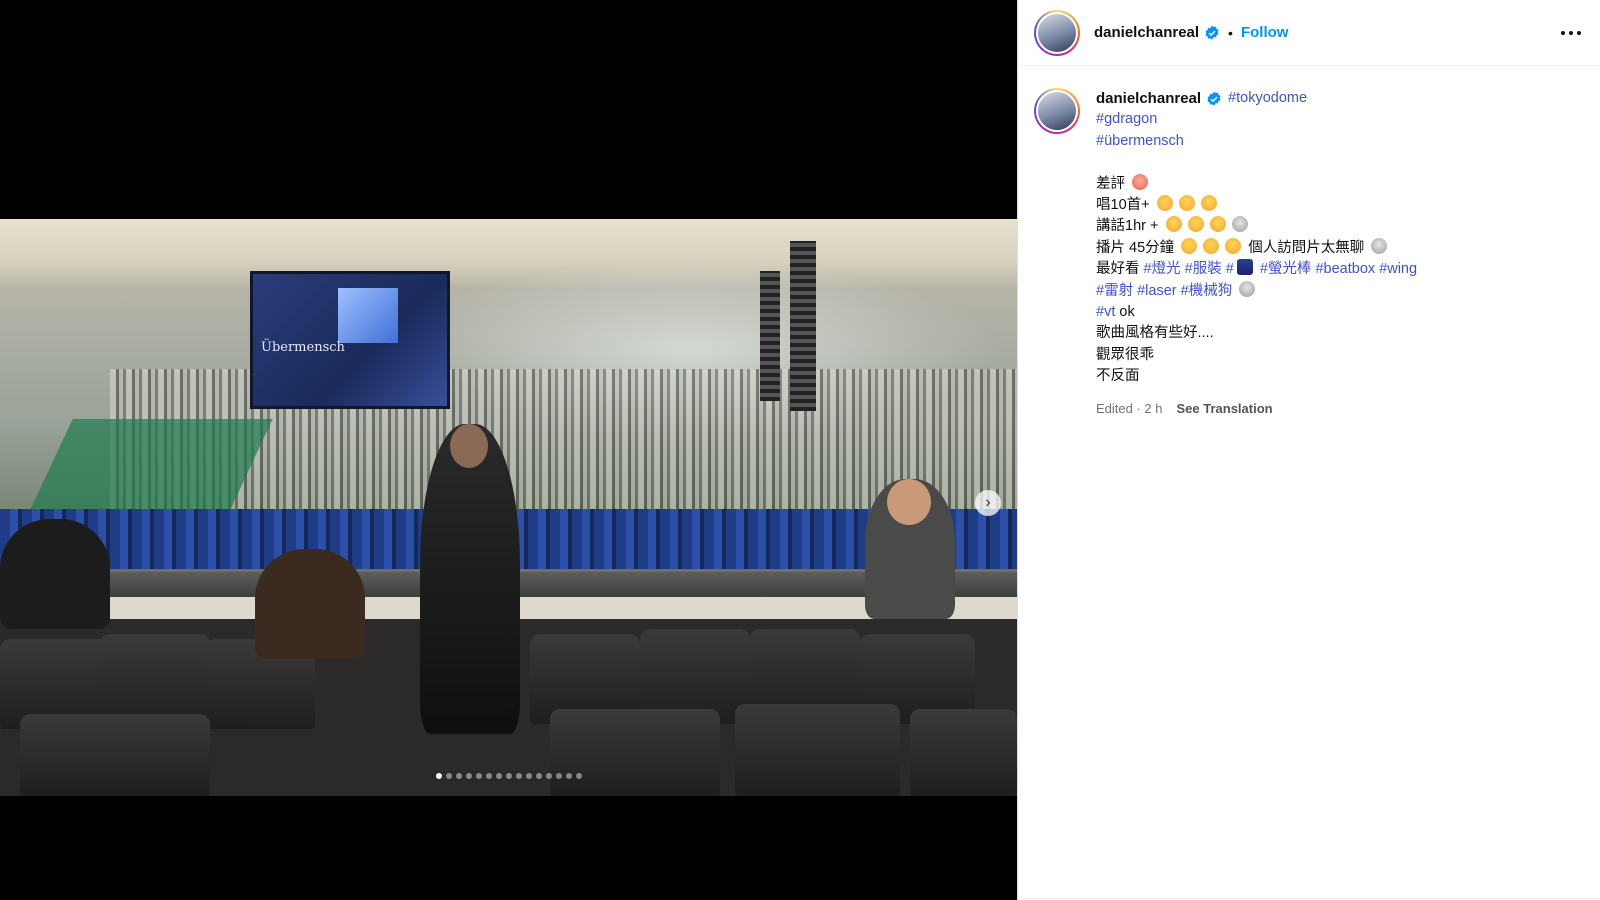 The width and height of the screenshot is (1600, 900). What do you see at coordinates (1127, 226) in the screenshot?
I see `caption-line: 講話1hr +` at bounding box center [1127, 226].